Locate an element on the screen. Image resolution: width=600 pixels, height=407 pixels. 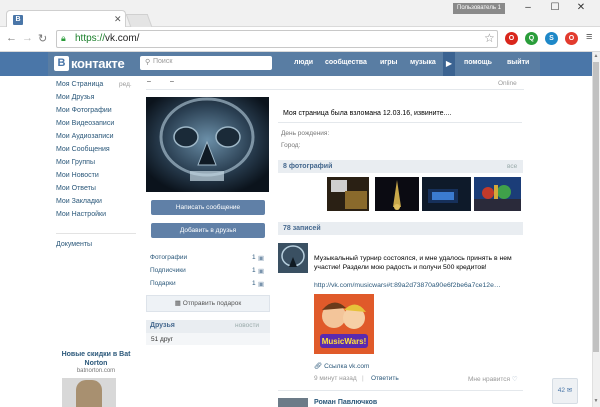
online-status: Online is located at coordinates (507, 83).